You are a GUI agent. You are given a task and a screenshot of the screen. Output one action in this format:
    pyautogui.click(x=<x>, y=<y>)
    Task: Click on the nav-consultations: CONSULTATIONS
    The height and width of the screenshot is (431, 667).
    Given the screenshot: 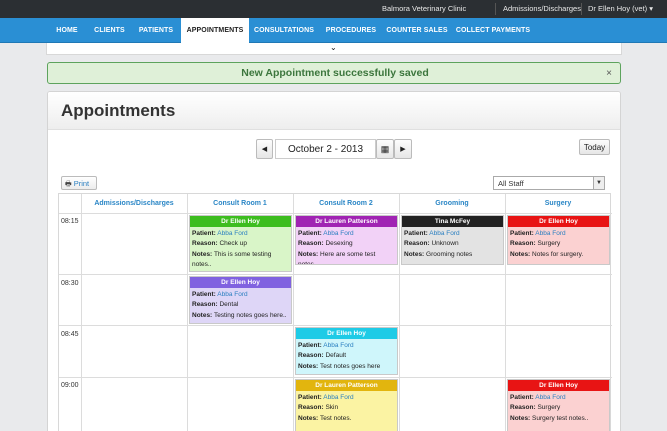 What is the action you would take?
    pyautogui.click(x=284, y=30)
    